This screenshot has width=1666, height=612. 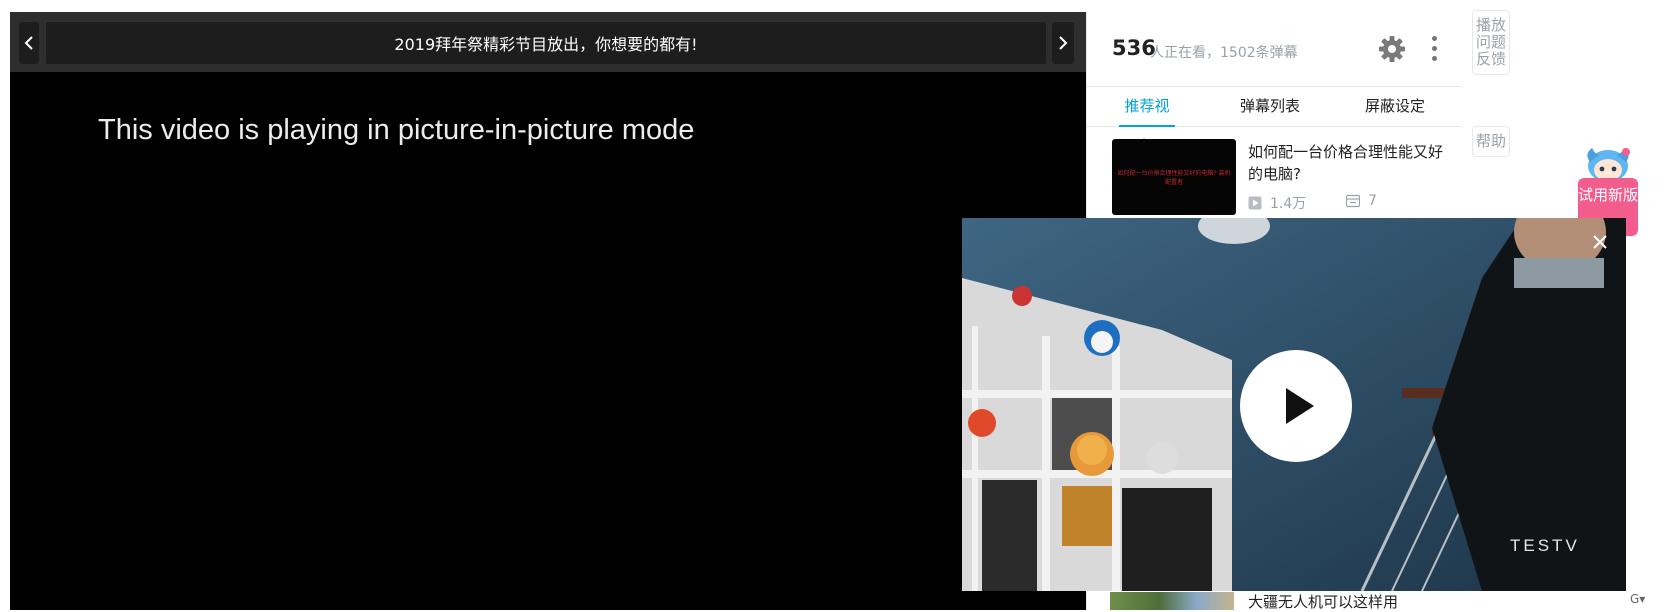 What do you see at coordinates (1255, 203) in the screenshot?
I see `play-count-icon` at bounding box center [1255, 203].